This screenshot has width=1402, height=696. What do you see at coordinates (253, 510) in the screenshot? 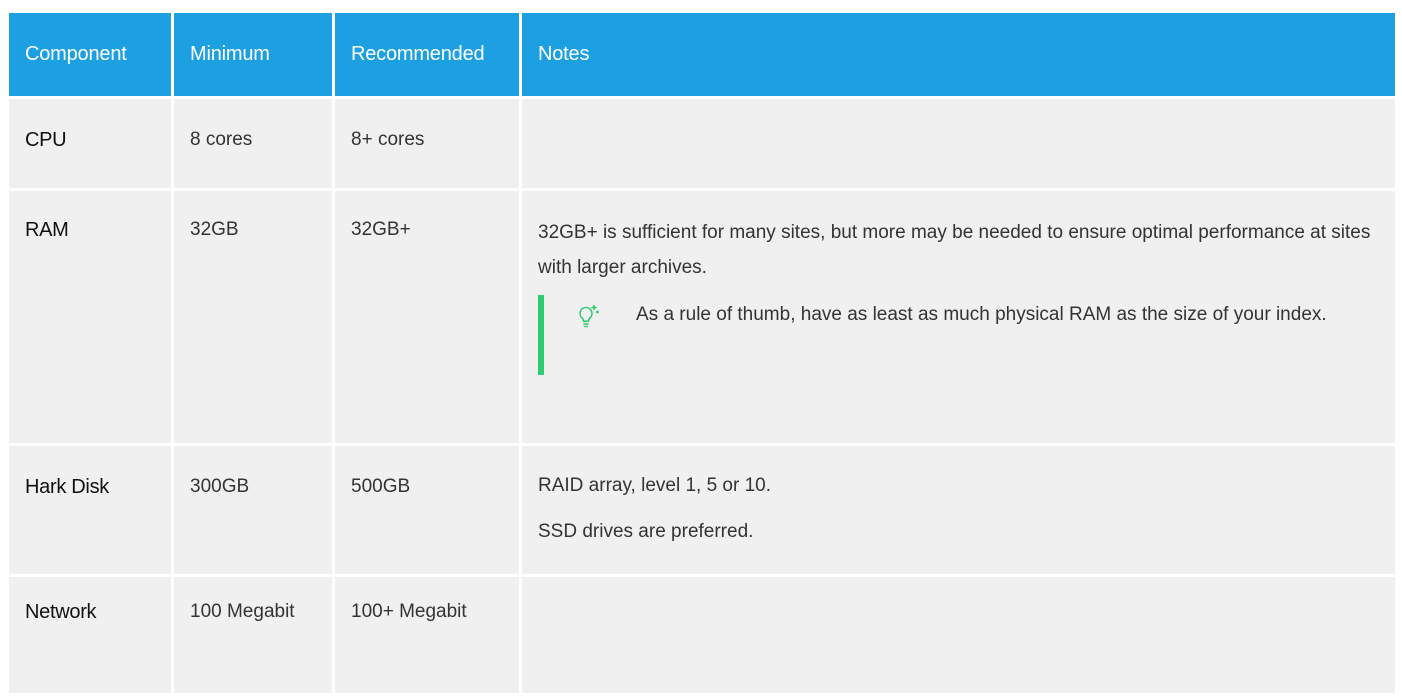
I see `cell-minimum: 300GB` at bounding box center [253, 510].